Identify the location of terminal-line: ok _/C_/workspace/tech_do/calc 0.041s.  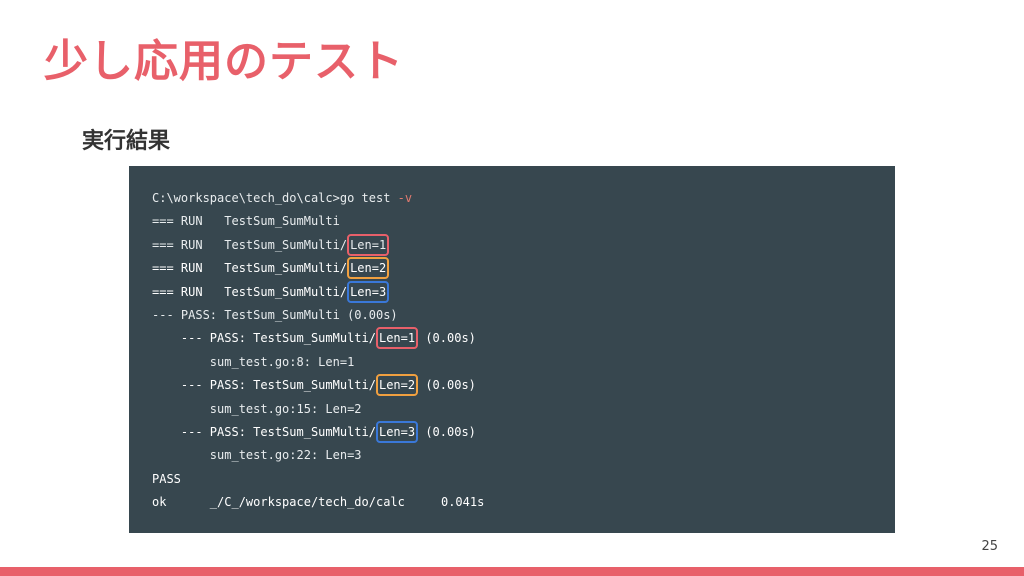
(512, 505).